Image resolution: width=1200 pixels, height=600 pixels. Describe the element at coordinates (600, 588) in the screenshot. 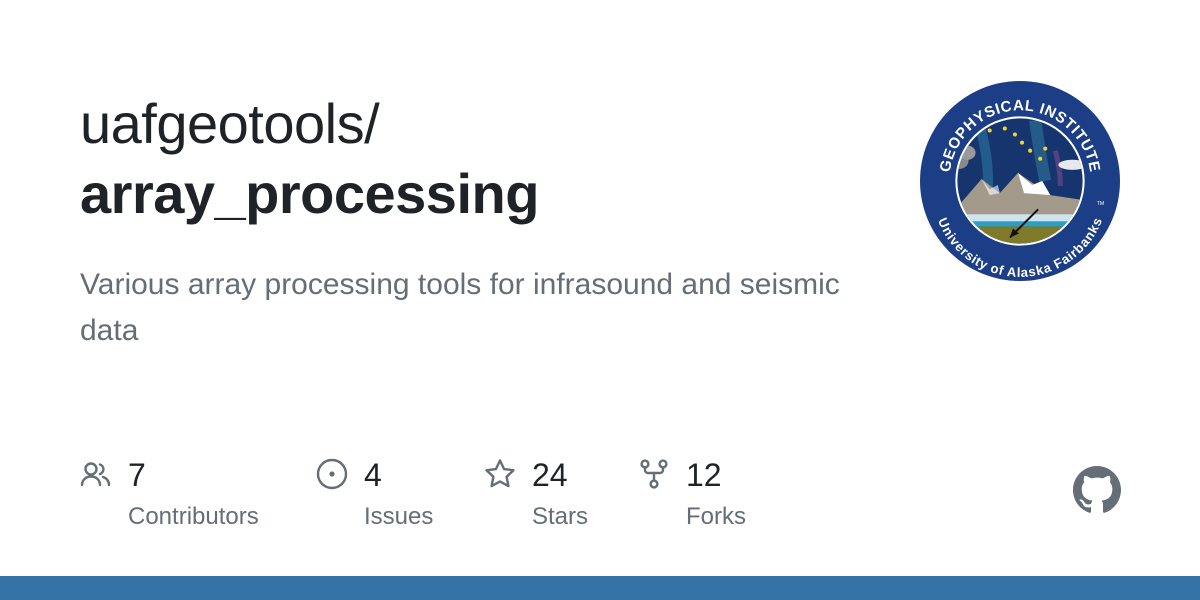

I see `language-bar` at that location.